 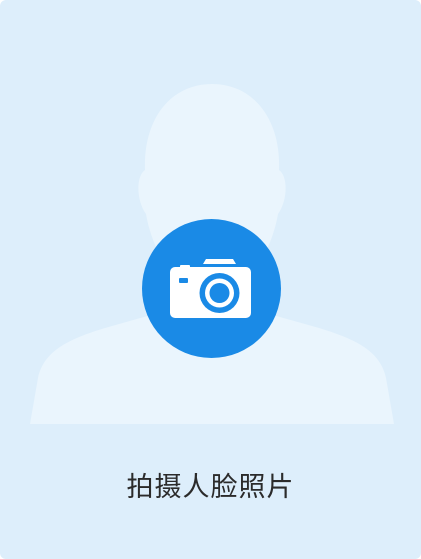 I want to click on caption-label: 拍摄人脸照片, so click(x=210, y=487).